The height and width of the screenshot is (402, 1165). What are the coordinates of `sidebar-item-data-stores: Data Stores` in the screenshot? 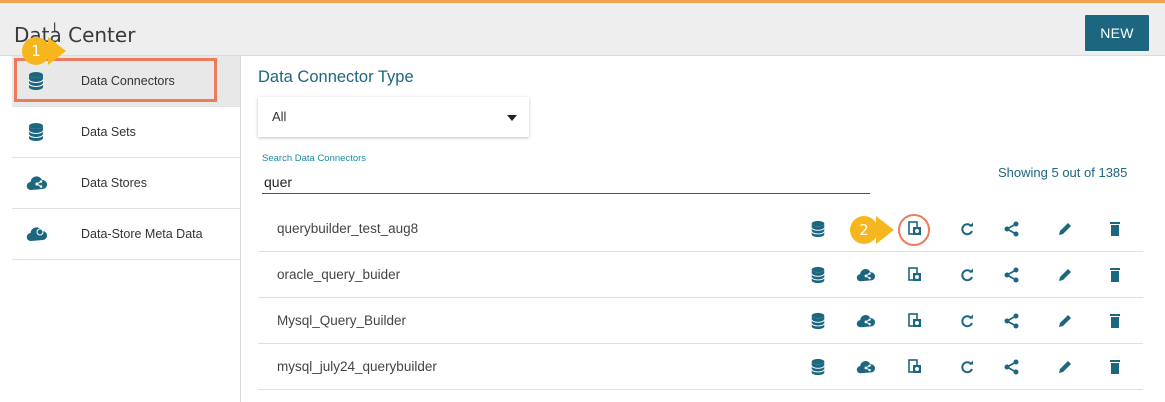 It's located at (126, 183).